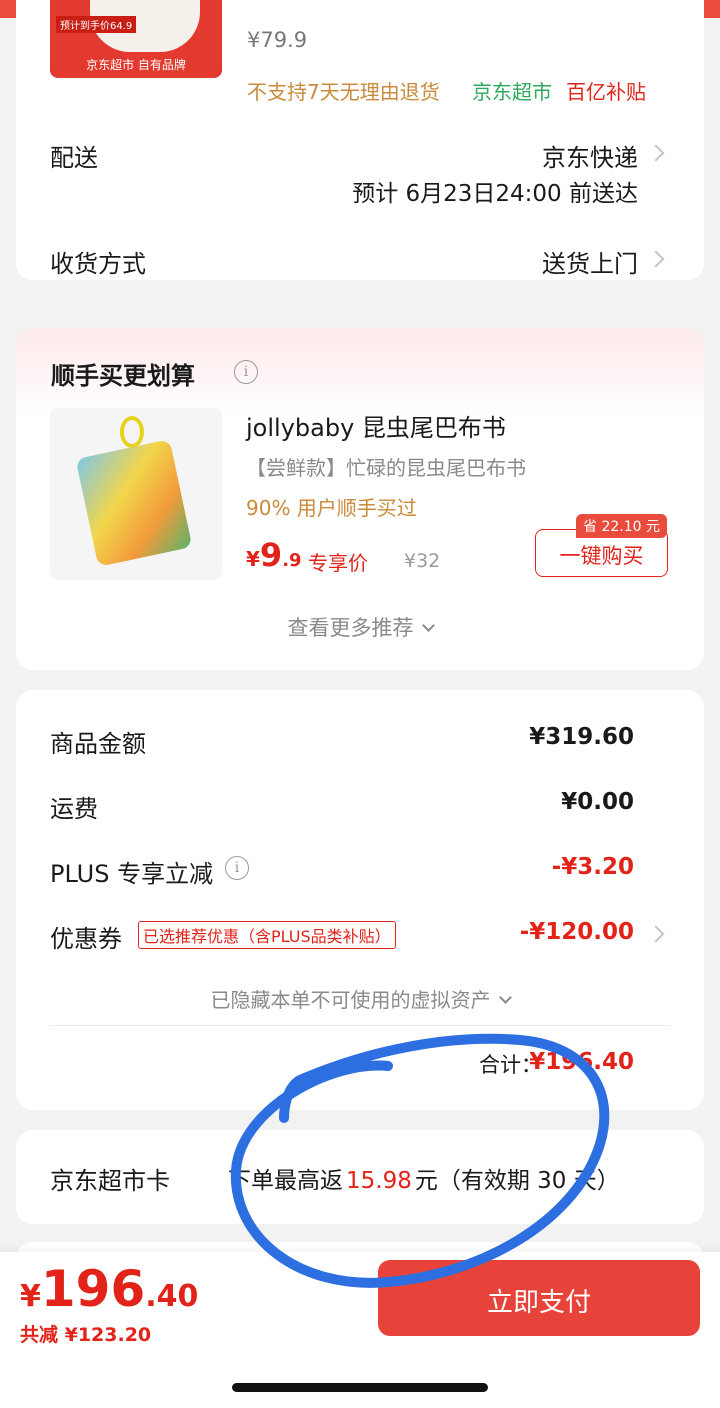 This screenshot has height=1408, width=720. Describe the element at coordinates (420, 1160) in the screenshot. I see `annotation-circle-drawing` at that location.